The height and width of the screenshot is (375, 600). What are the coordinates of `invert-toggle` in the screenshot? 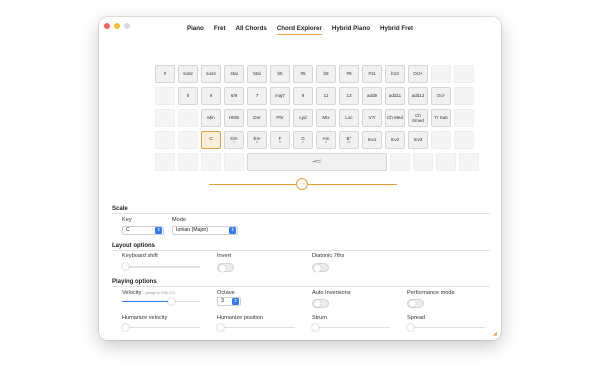 It's located at (225, 267).